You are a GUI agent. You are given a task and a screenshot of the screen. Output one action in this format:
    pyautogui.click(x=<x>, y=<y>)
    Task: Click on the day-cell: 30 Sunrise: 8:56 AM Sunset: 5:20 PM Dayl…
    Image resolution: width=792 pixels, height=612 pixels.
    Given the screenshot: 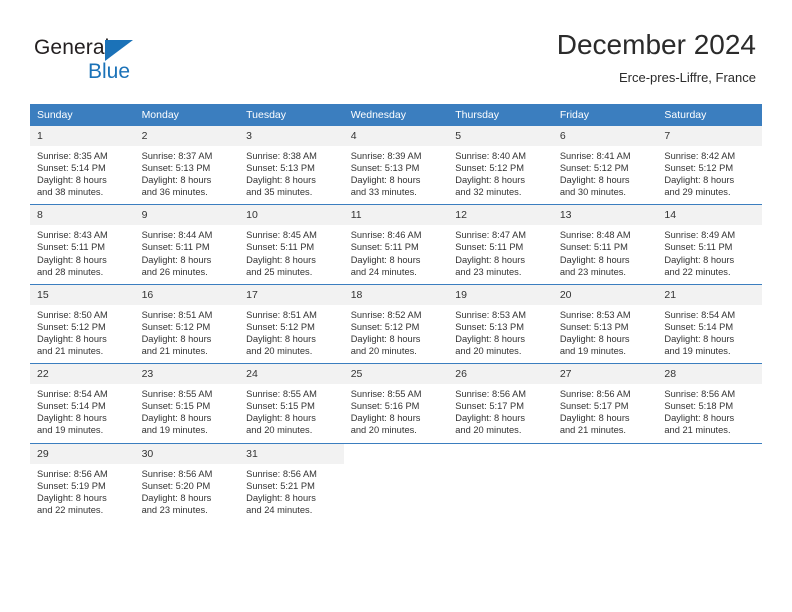 What is the action you would take?
    pyautogui.click(x=187, y=489)
    